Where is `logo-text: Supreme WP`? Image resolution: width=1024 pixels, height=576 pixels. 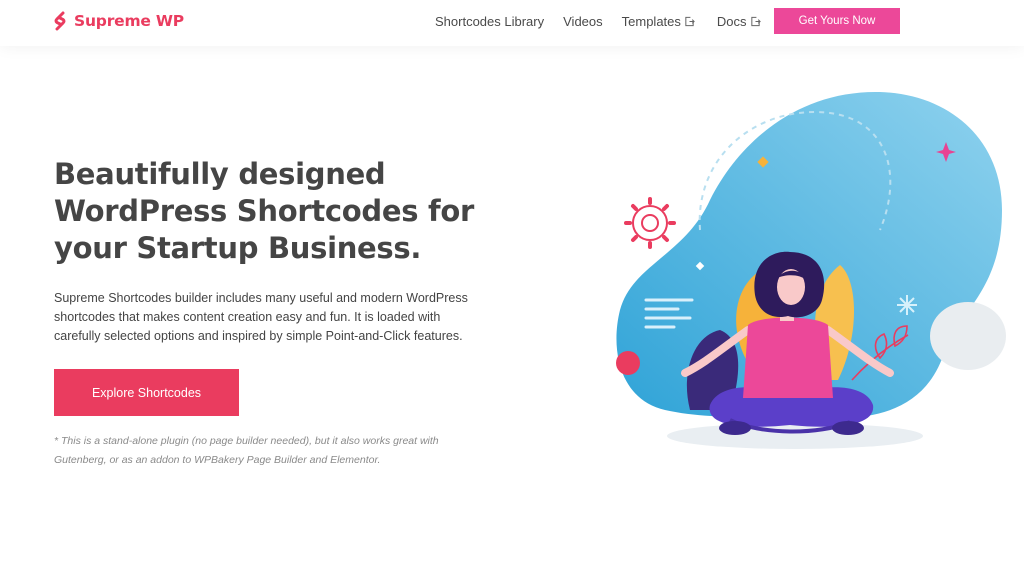 logo-text: Supreme WP is located at coordinates (129, 21).